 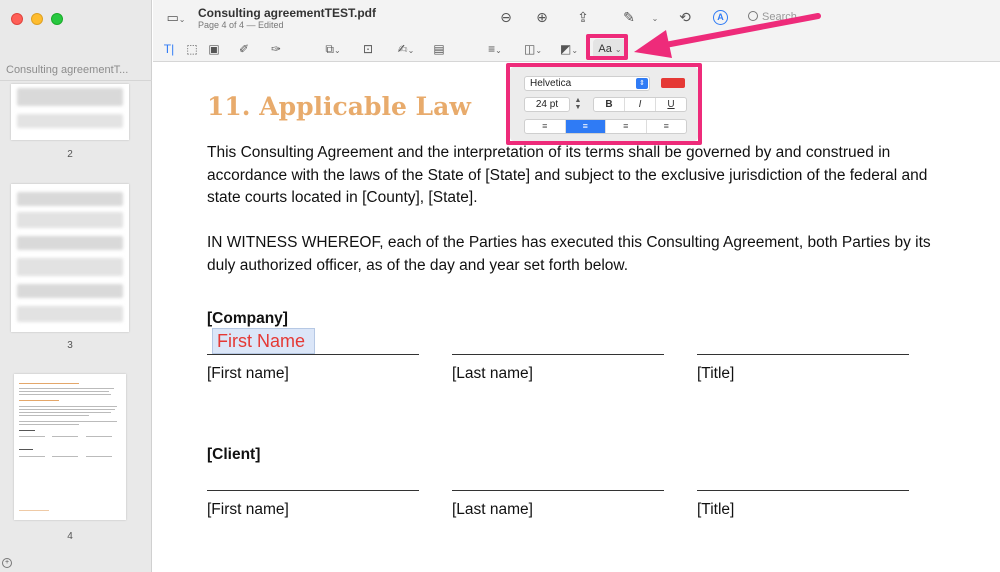 What do you see at coordinates (313, 490) in the screenshot?
I see `client-first-name-line` at bounding box center [313, 490].